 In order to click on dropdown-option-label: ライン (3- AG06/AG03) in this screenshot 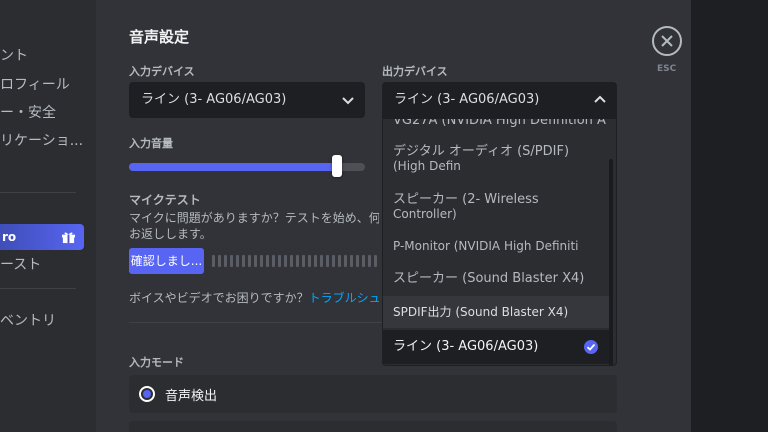, I will do `click(466, 346)`.